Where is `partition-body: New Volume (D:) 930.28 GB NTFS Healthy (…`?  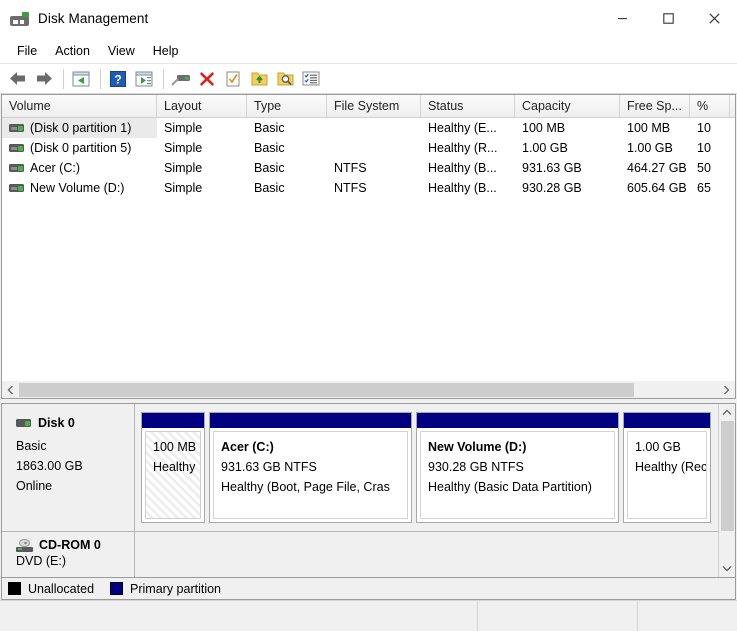 partition-body: New Volume (D:) 930.28 GB NTFS Healthy (… is located at coordinates (517, 475).